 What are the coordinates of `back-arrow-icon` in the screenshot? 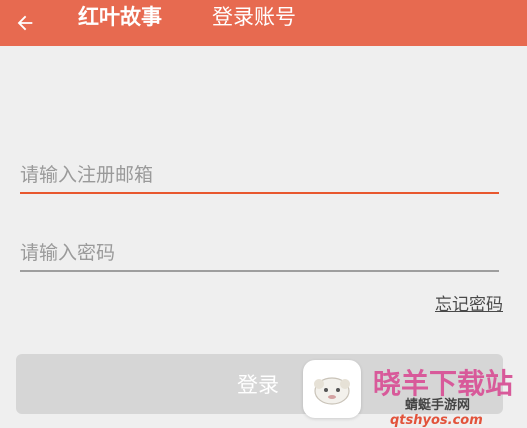 It's located at (25, 23).